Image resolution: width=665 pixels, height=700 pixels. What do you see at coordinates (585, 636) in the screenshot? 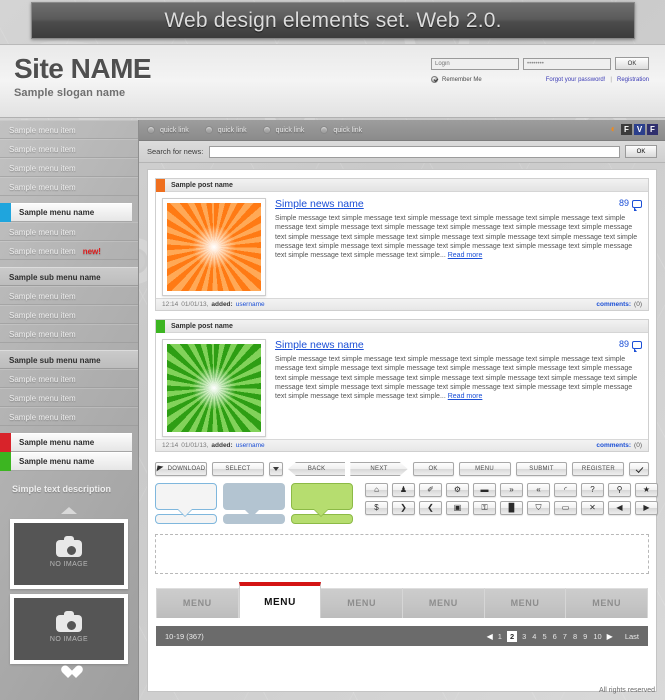
I see `pagination-page-9: 9` at bounding box center [585, 636].